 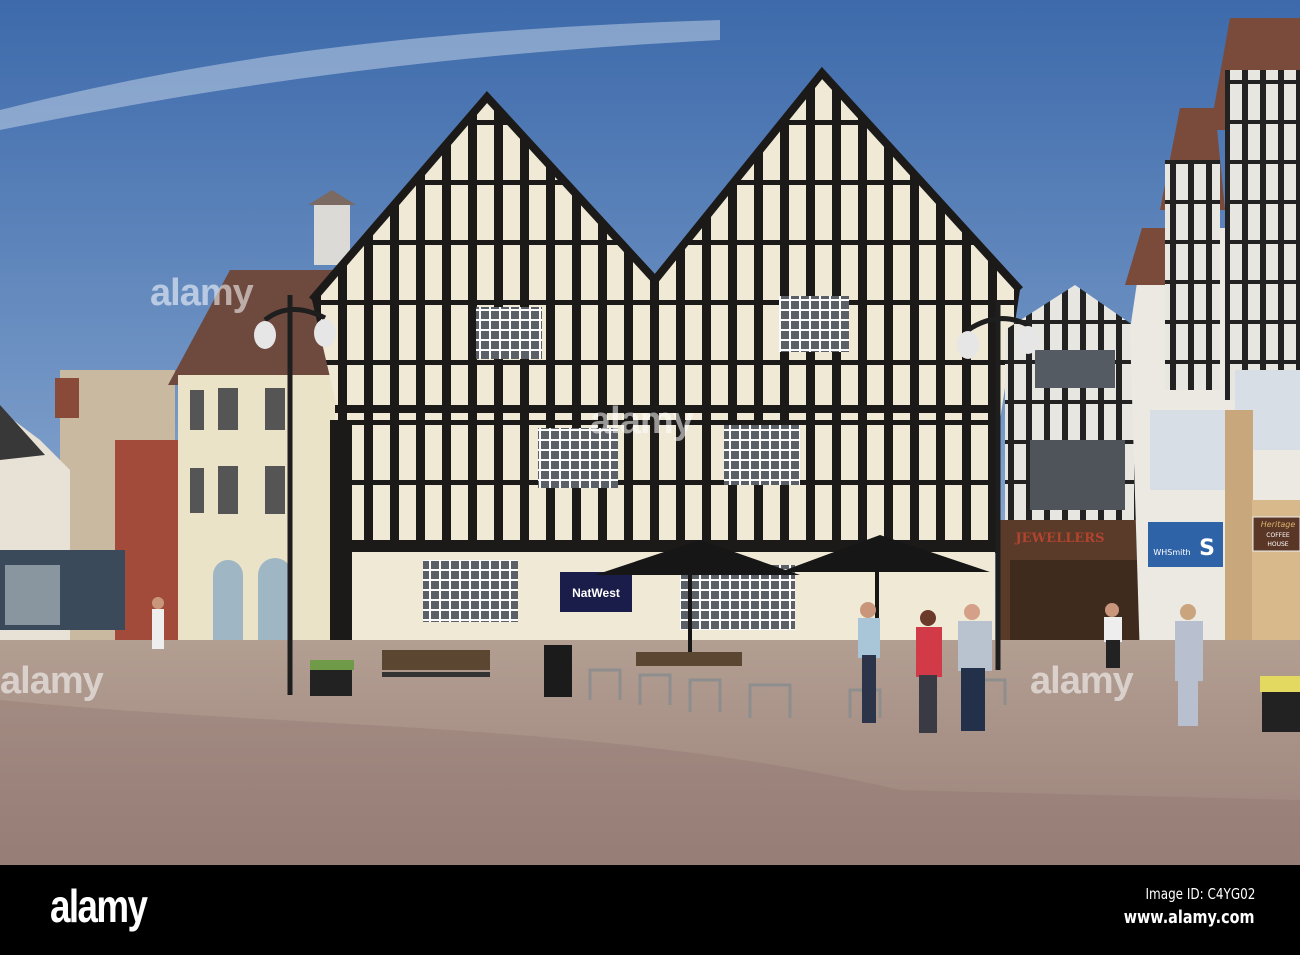 I want to click on alamy-logo: alamy, so click(x=99, y=906).